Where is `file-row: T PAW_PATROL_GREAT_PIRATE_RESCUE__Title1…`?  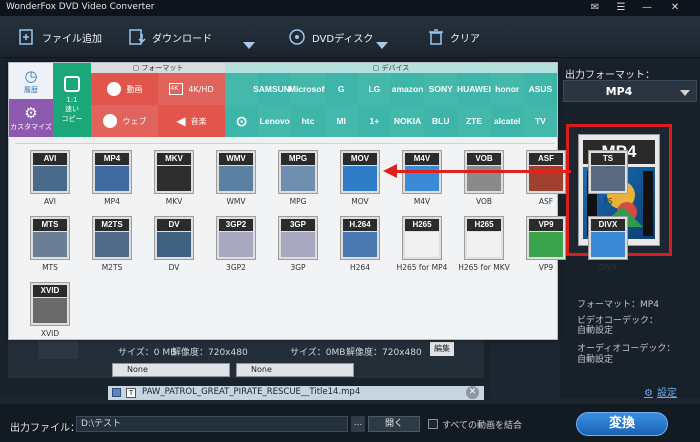 file-row: T PAW_PATROL_GREAT_PIRATE_RESCUE__Title1… is located at coordinates (296, 393).